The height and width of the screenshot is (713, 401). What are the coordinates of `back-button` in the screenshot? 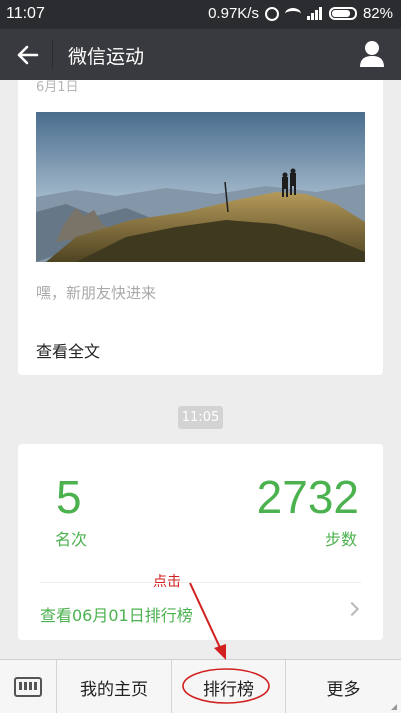 It's located at (28, 55).